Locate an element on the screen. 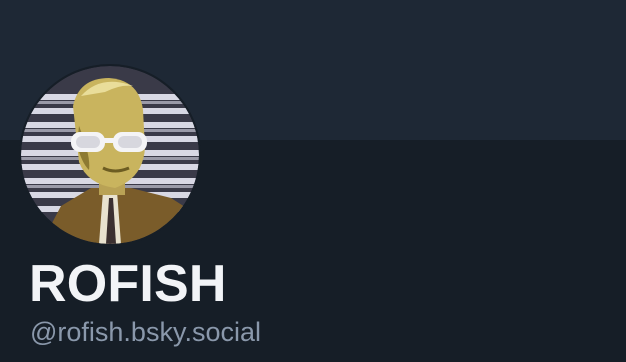 The width and height of the screenshot is (626, 362). profile-handle: @rofish.bsky.social is located at coordinates (145, 332).